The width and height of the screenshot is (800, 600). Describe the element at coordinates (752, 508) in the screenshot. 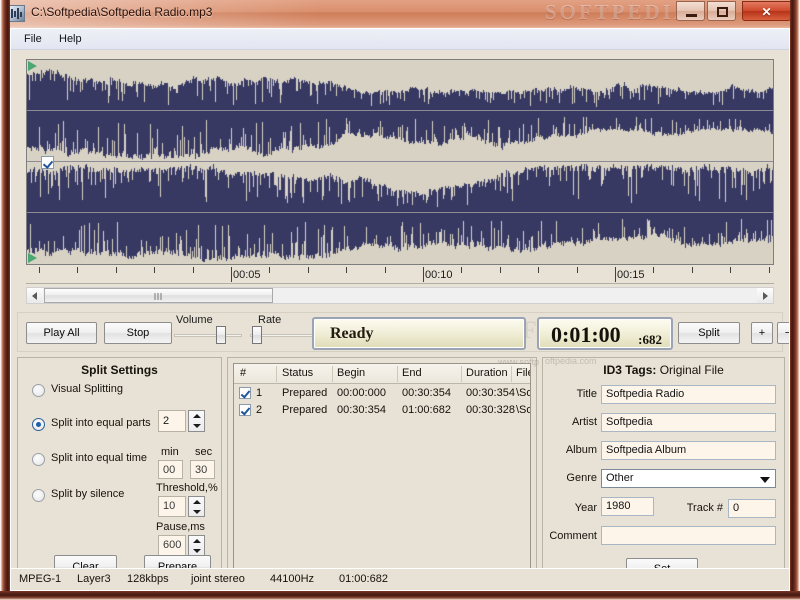

I see `track-field: 0` at that location.